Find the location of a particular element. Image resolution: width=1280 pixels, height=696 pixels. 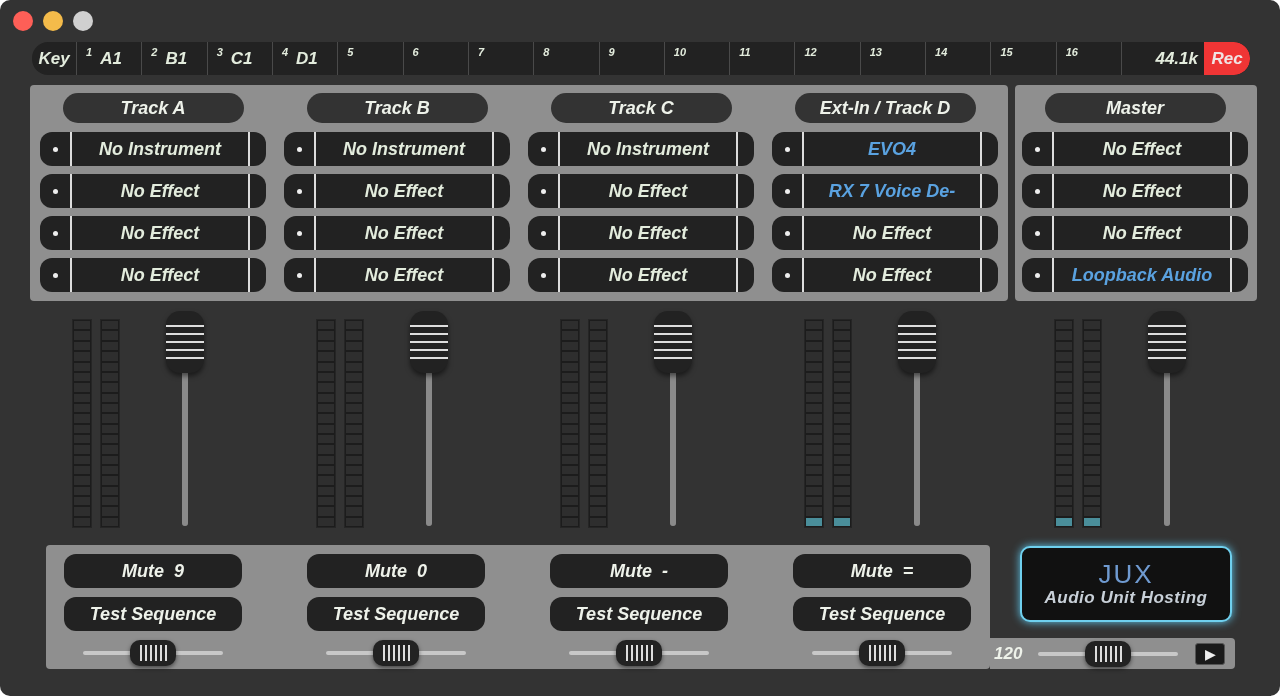

logo-caption: Audio Unit Hosting is located at coordinates (1126, 598).